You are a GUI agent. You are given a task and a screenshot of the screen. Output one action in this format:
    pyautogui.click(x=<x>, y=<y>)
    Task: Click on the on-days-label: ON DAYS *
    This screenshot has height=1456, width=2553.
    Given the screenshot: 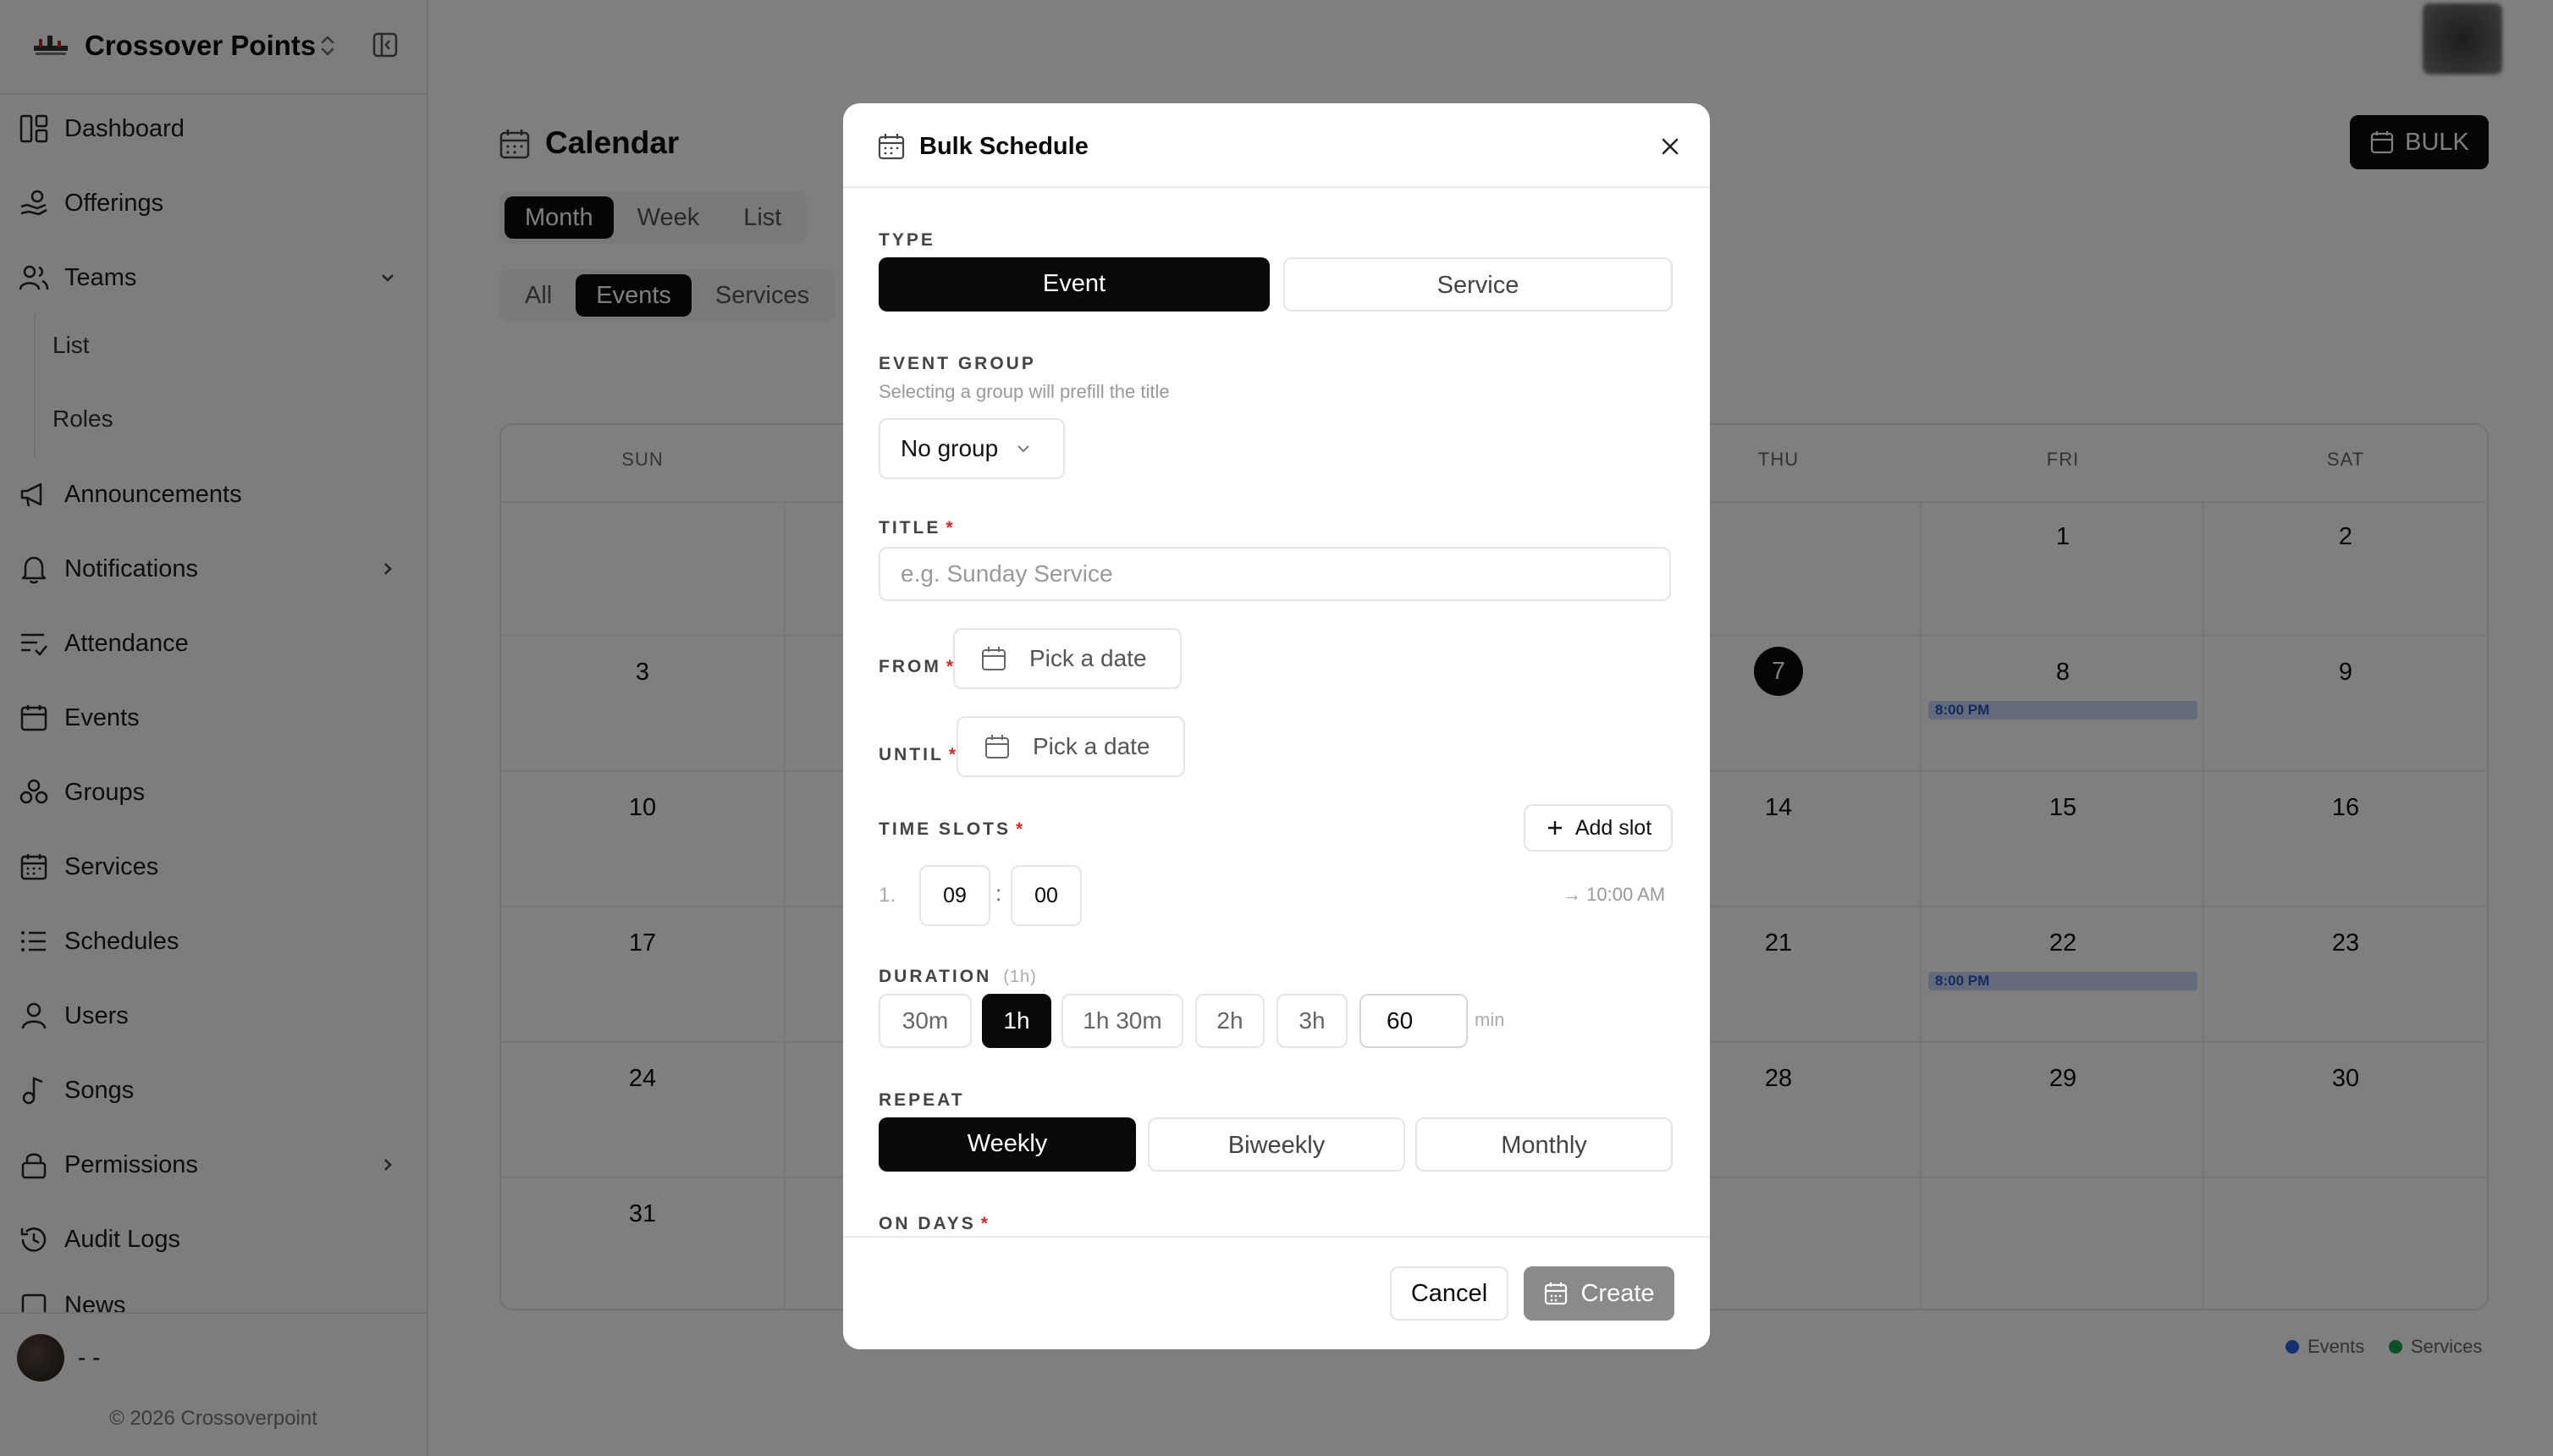 What is the action you would take?
    pyautogui.click(x=934, y=1224)
    